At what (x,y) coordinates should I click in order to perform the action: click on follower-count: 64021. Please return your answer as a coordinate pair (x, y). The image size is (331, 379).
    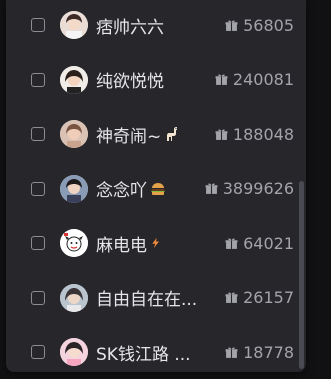
    Looking at the image, I should click on (259, 243).